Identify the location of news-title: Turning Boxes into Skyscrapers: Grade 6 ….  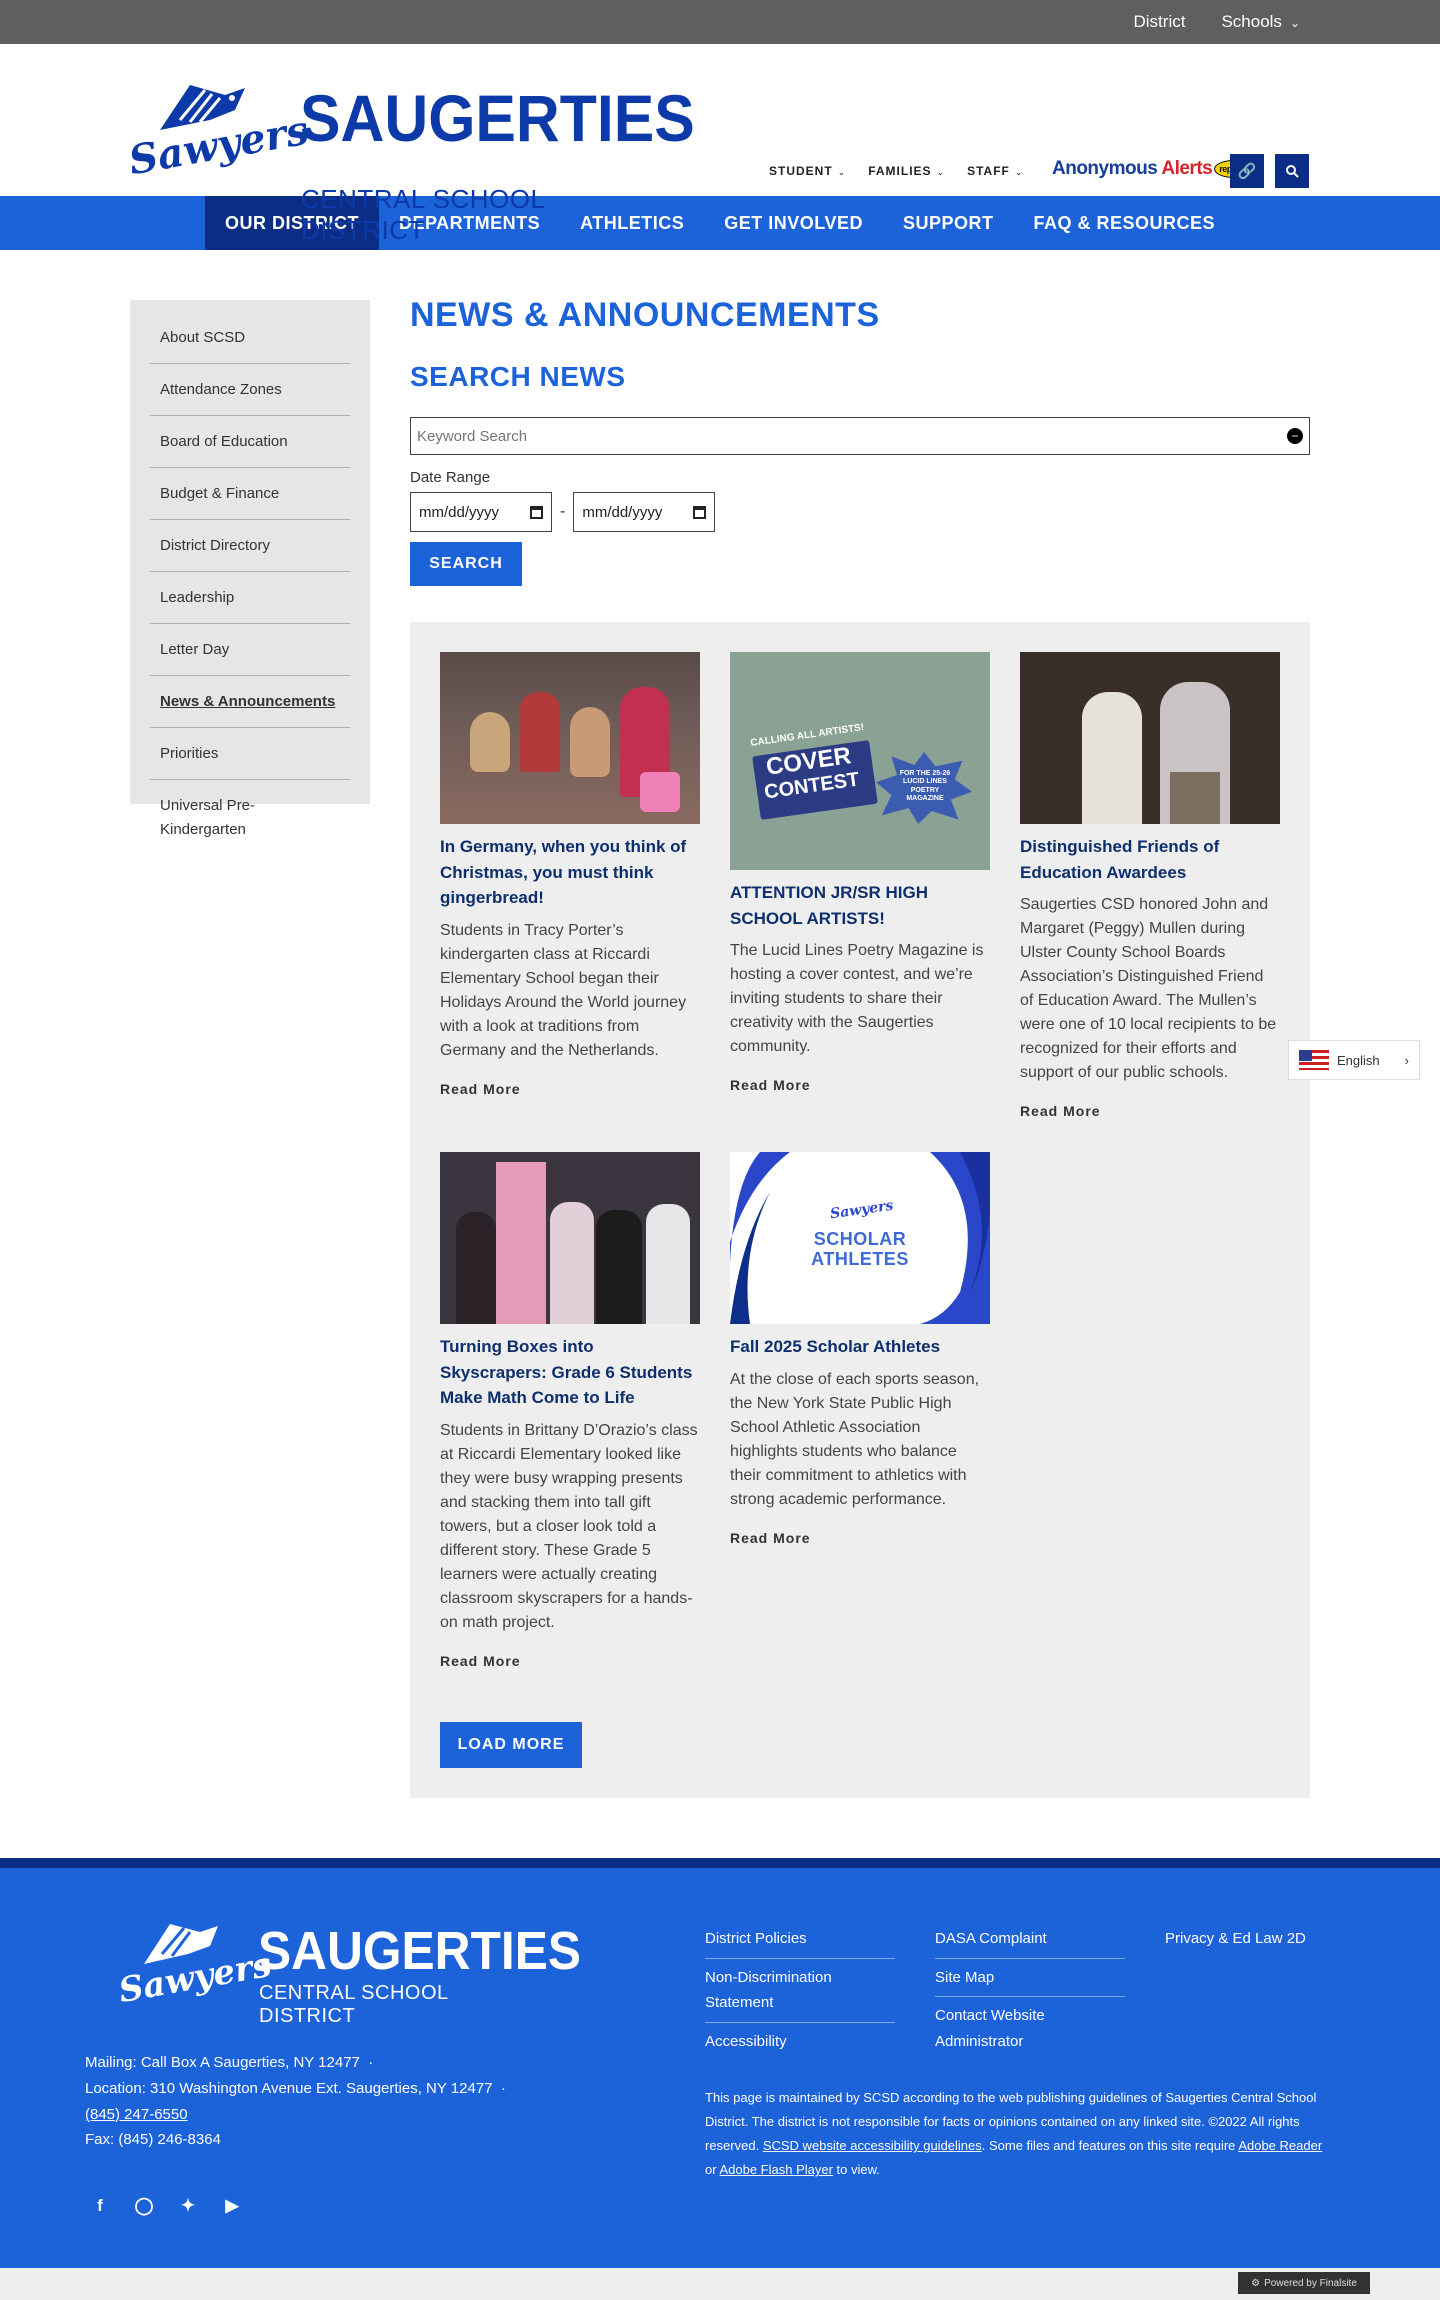
(570, 1372).